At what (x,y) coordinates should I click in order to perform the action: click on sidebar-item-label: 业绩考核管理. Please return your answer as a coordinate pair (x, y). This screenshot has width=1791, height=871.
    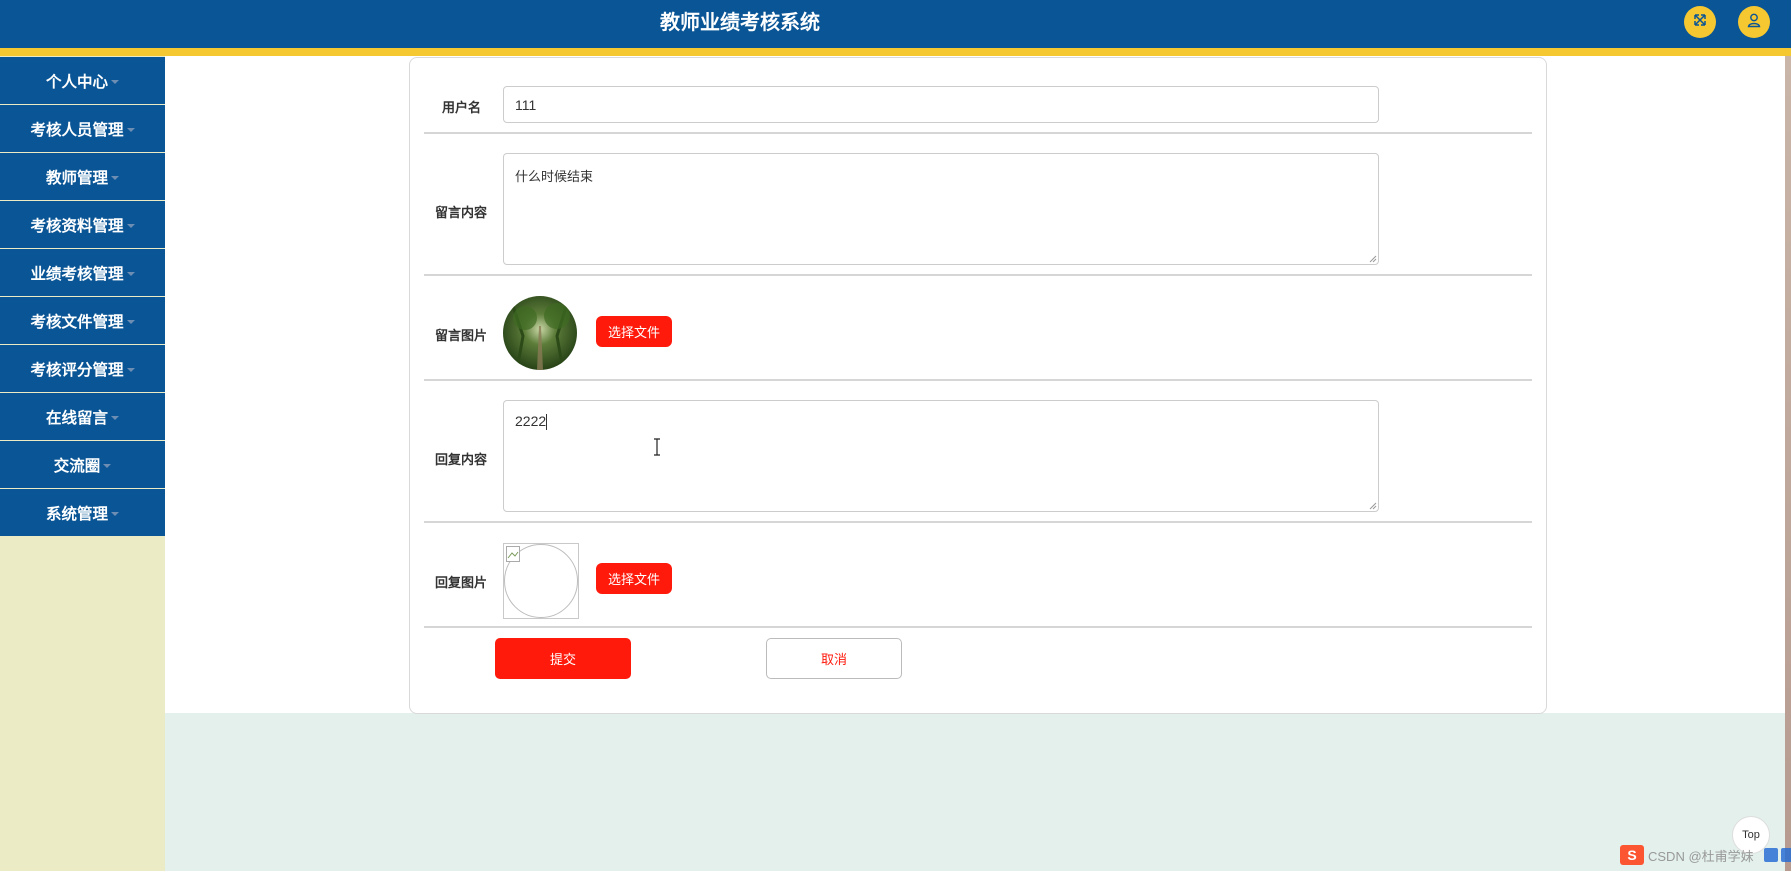
    Looking at the image, I should click on (77, 274).